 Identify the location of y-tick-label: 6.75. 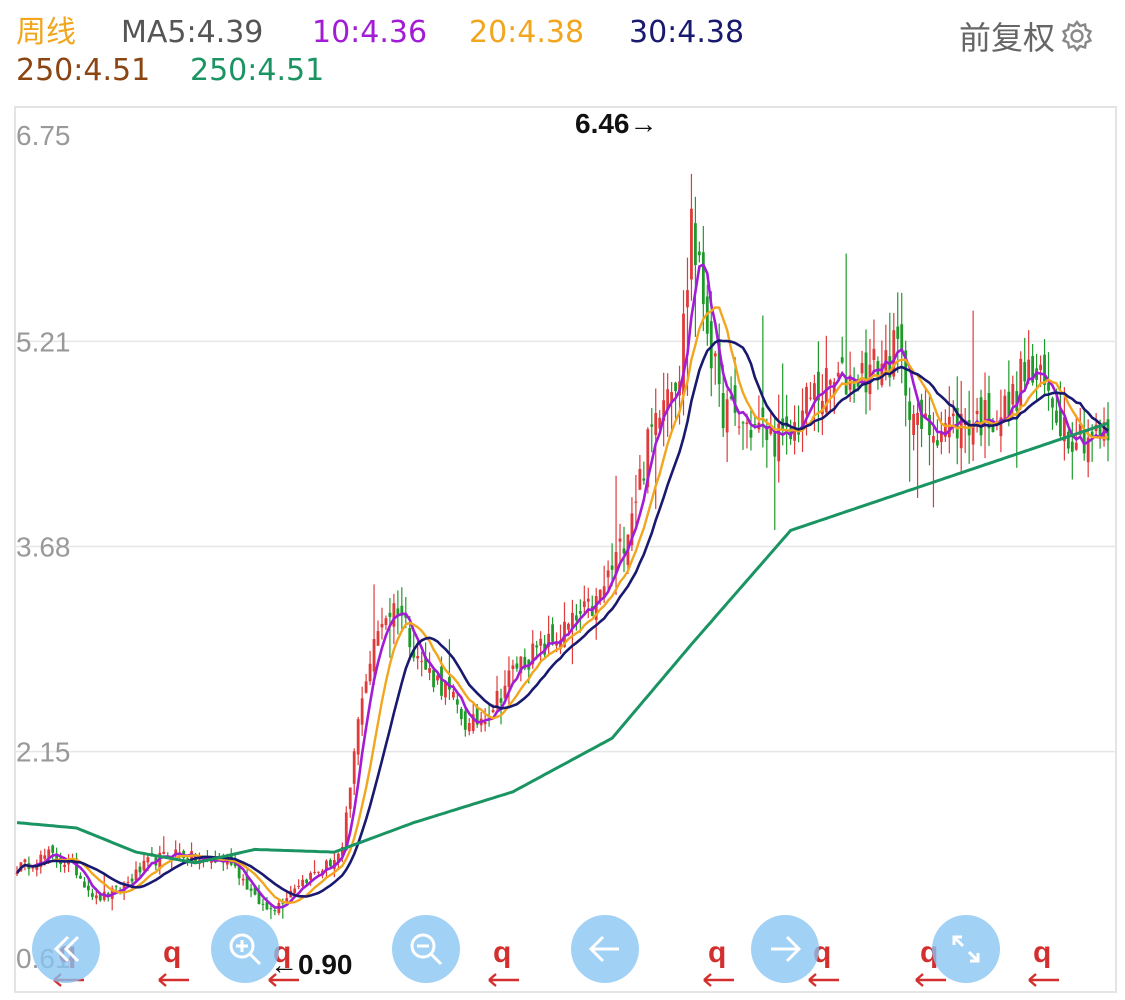
(43, 135).